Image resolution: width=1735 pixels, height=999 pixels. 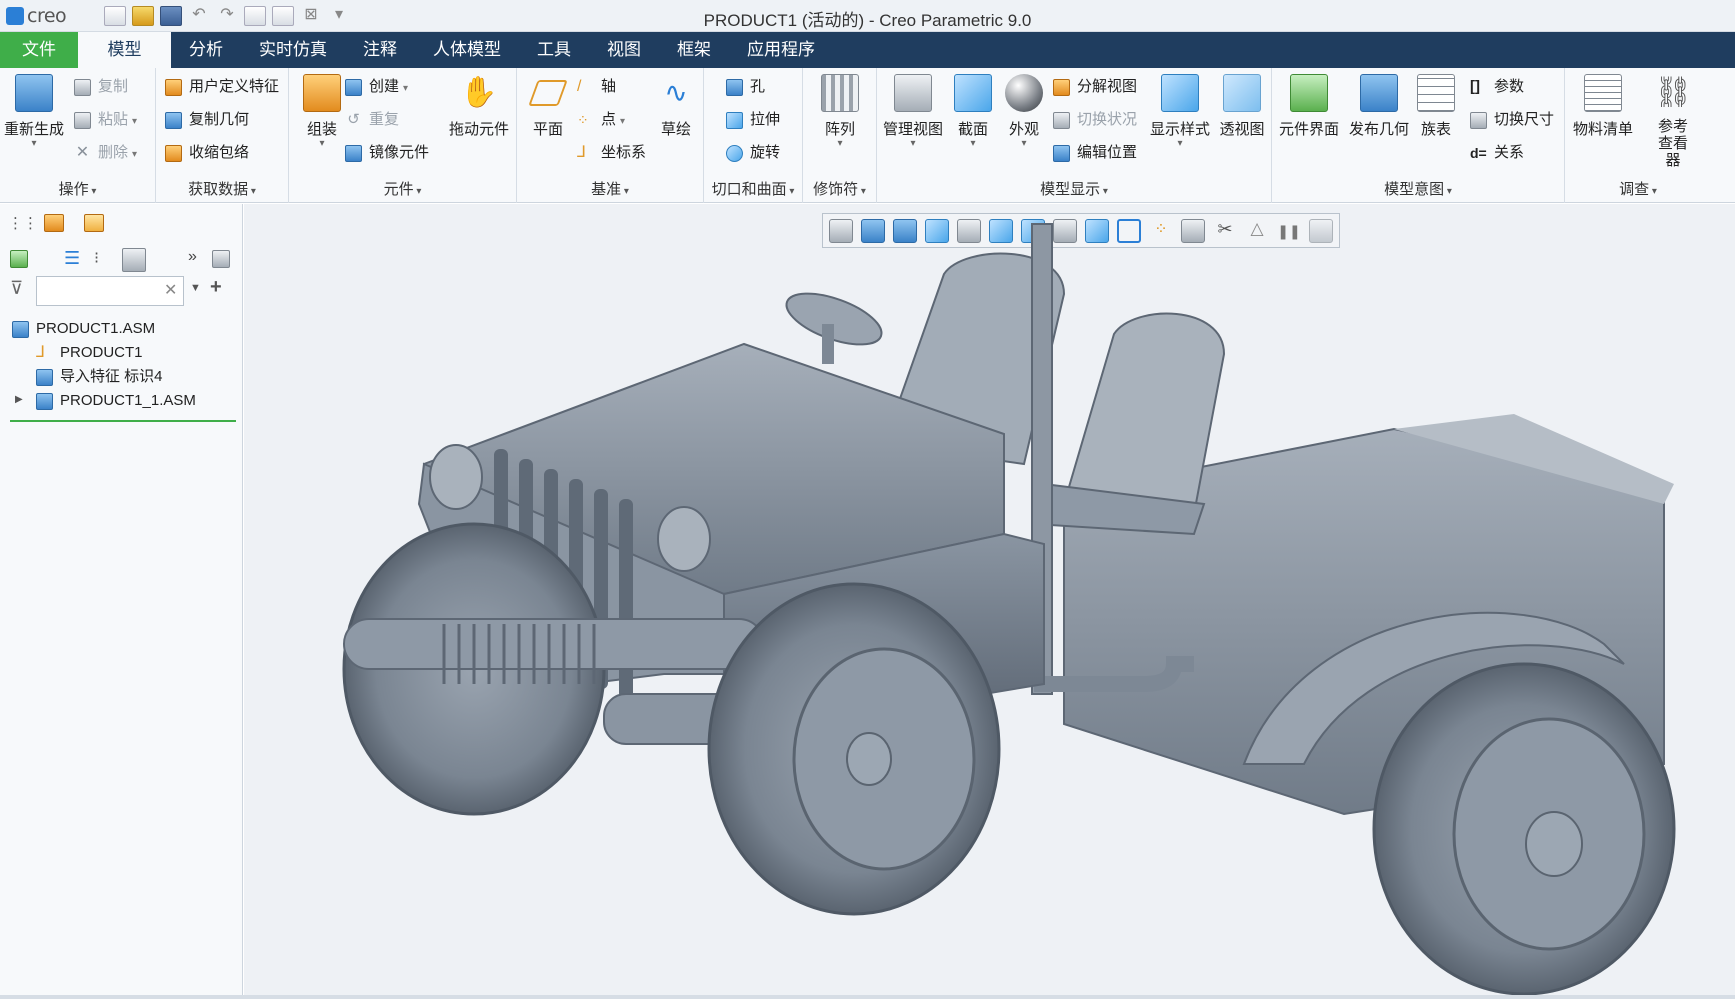 What do you see at coordinates (222, 87) in the screenshot?
I see `udf-button: 用户定义特征` at bounding box center [222, 87].